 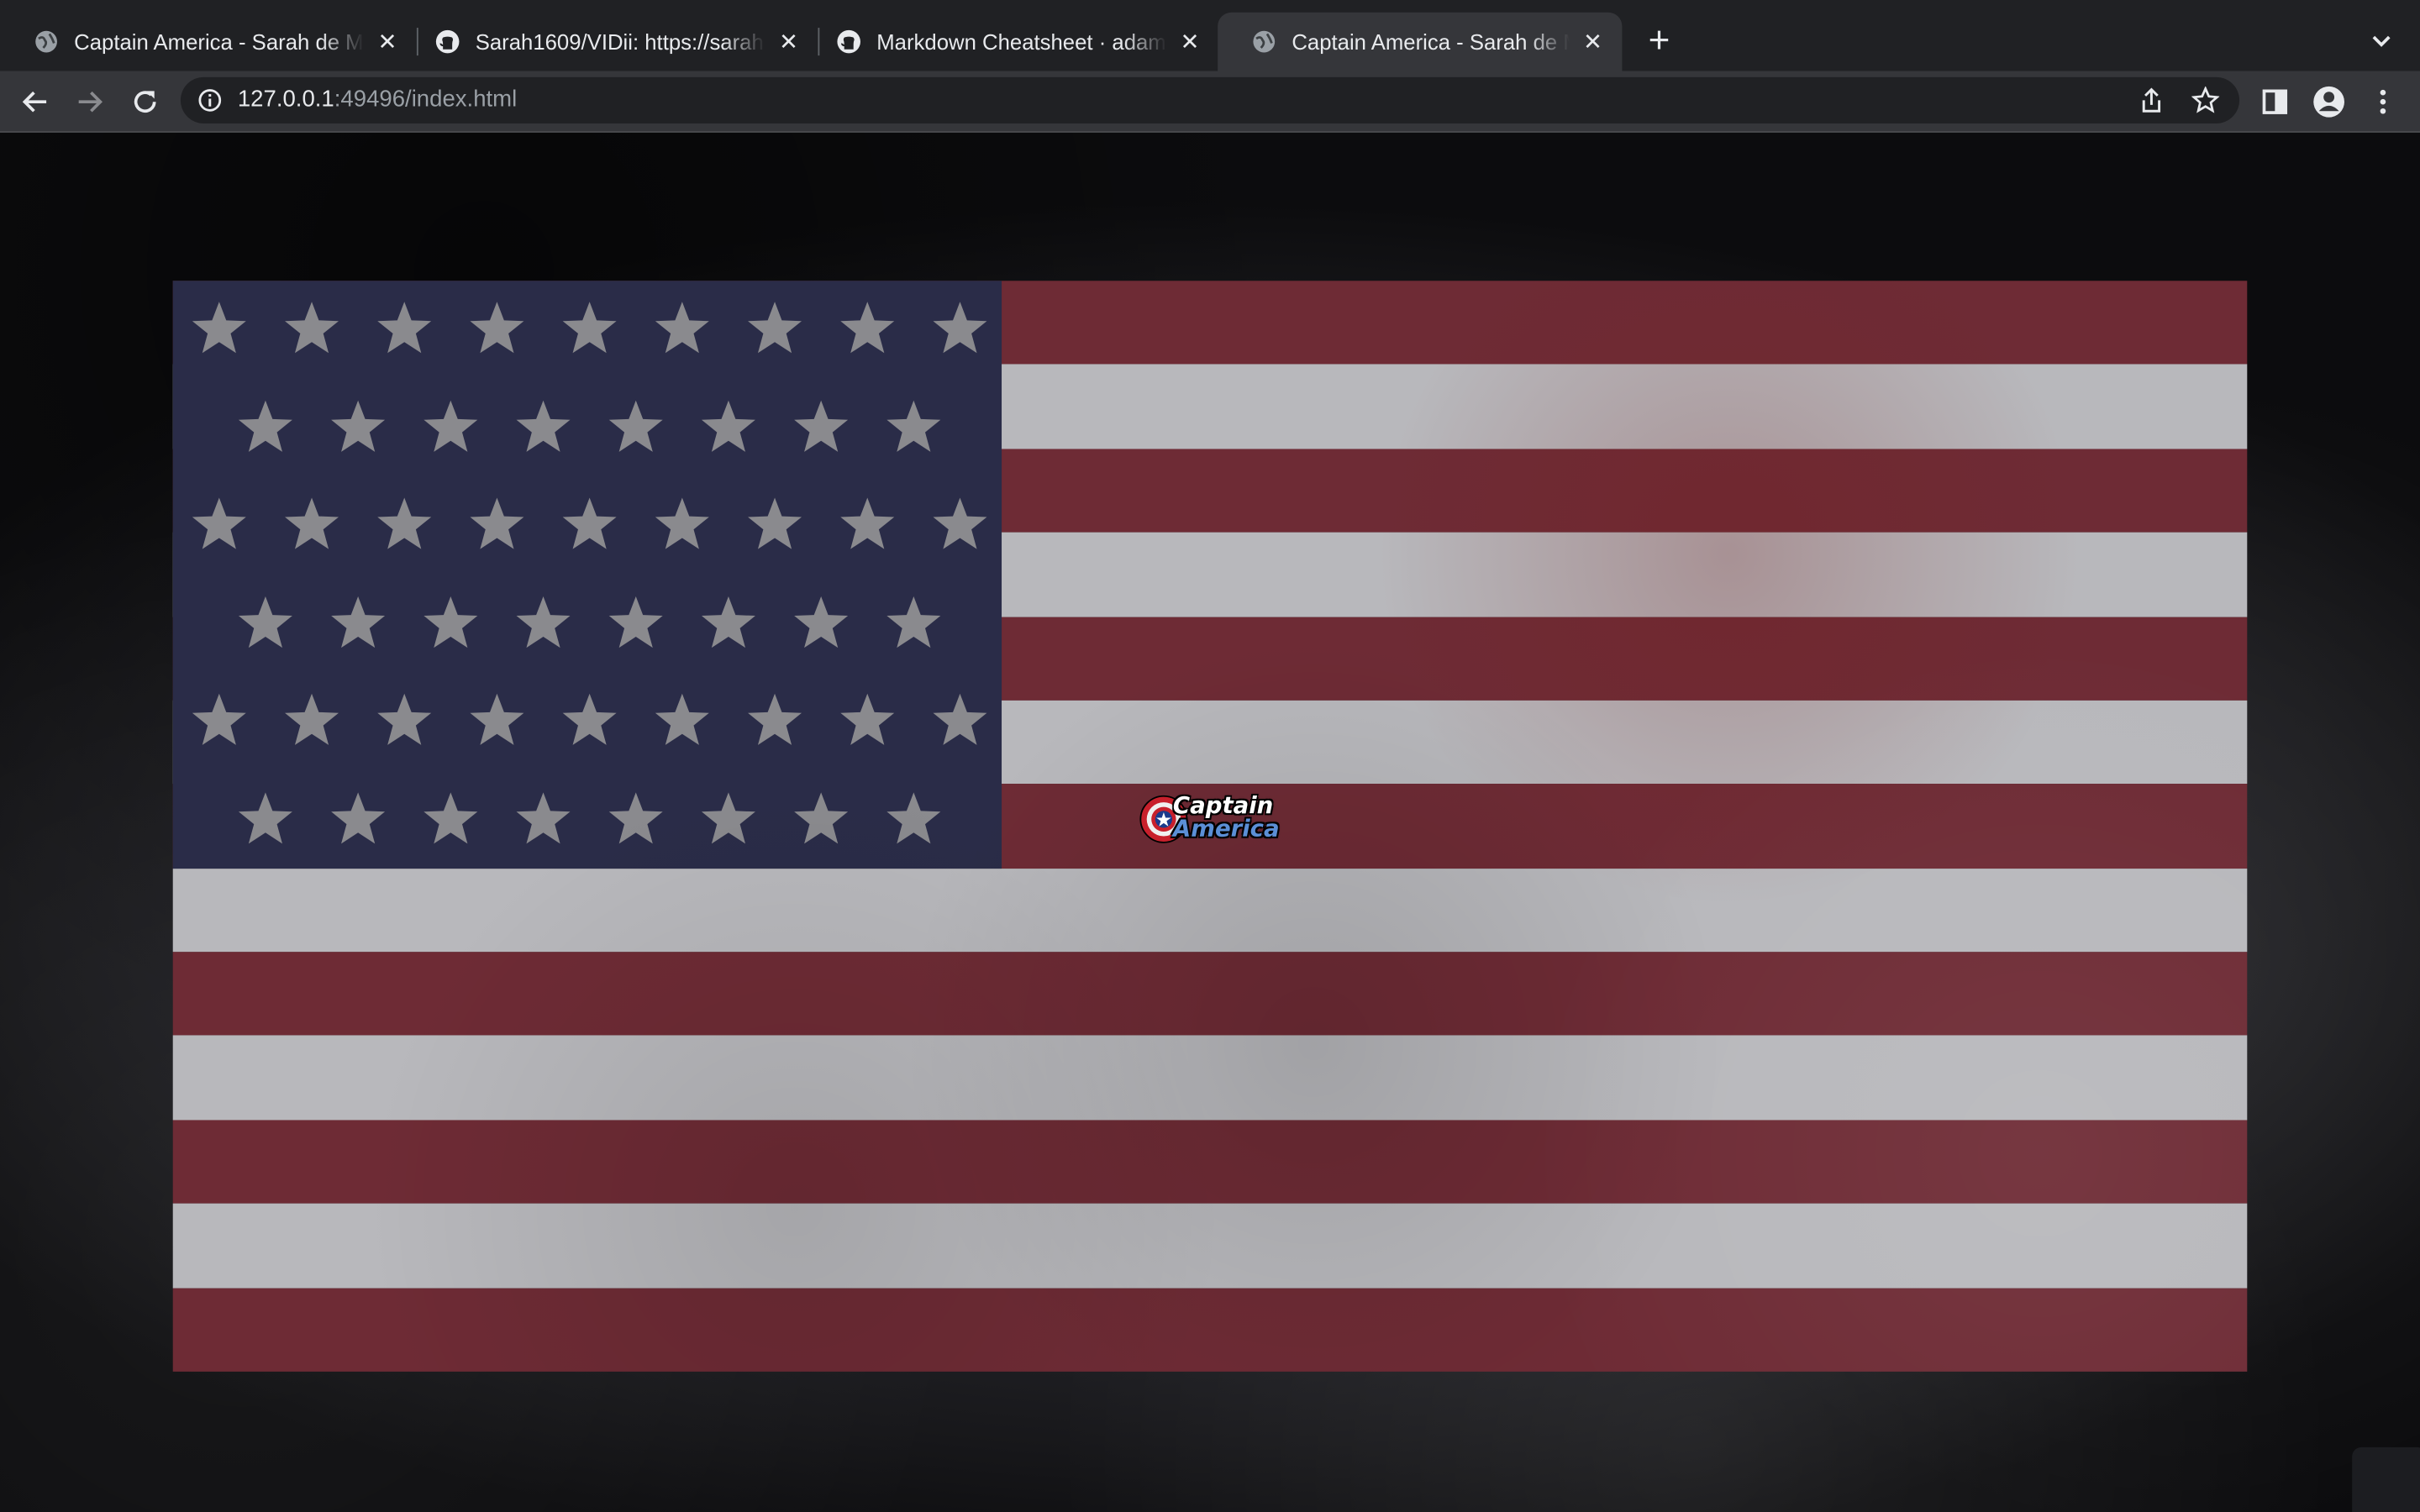 I want to click on bookmark-star-icon, so click(x=2206, y=100).